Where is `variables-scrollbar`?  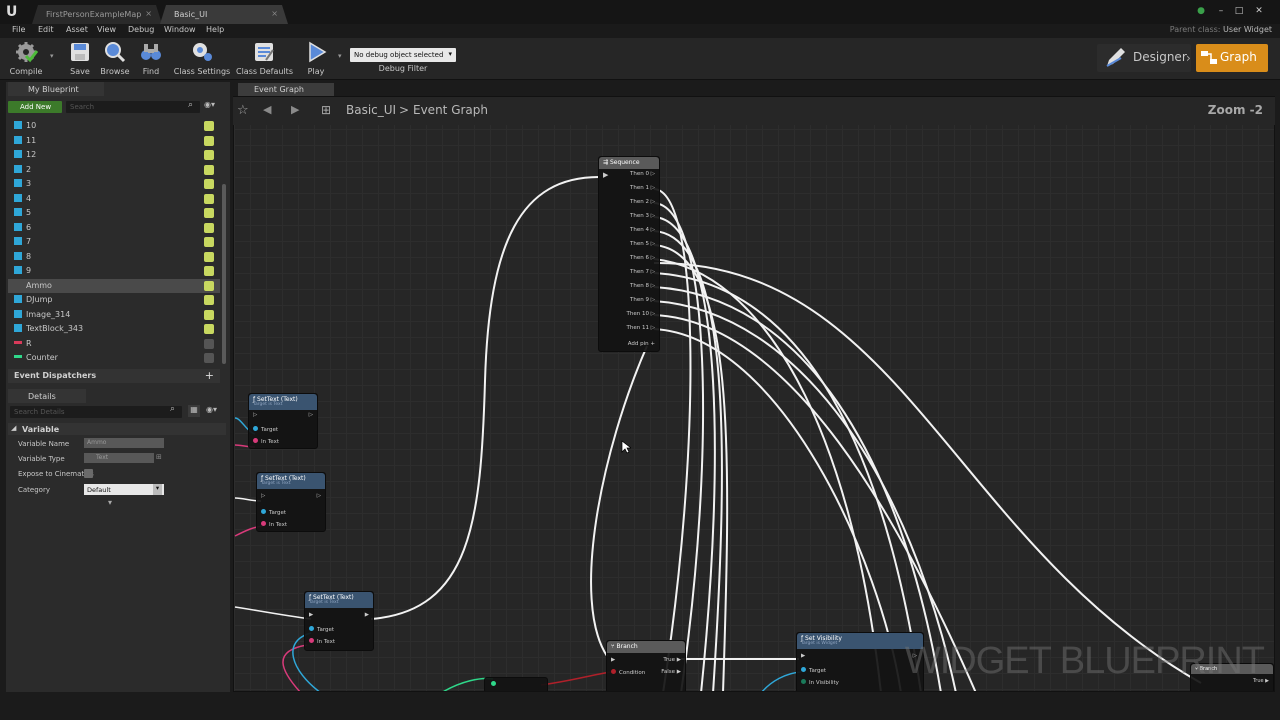
variables-scrollbar is located at coordinates (224, 274).